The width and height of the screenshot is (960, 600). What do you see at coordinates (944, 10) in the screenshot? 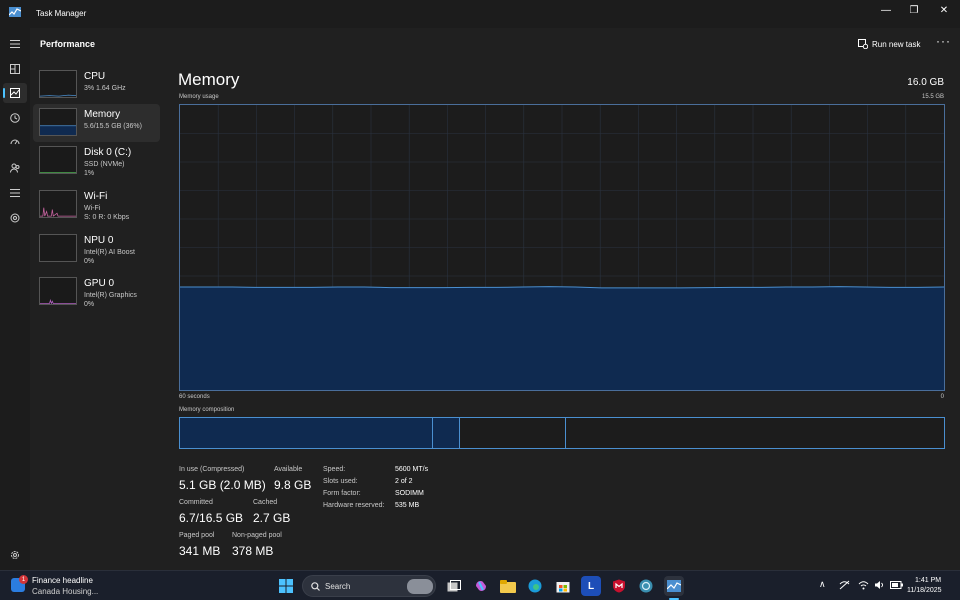
I see `close-button: ✕` at bounding box center [944, 10].